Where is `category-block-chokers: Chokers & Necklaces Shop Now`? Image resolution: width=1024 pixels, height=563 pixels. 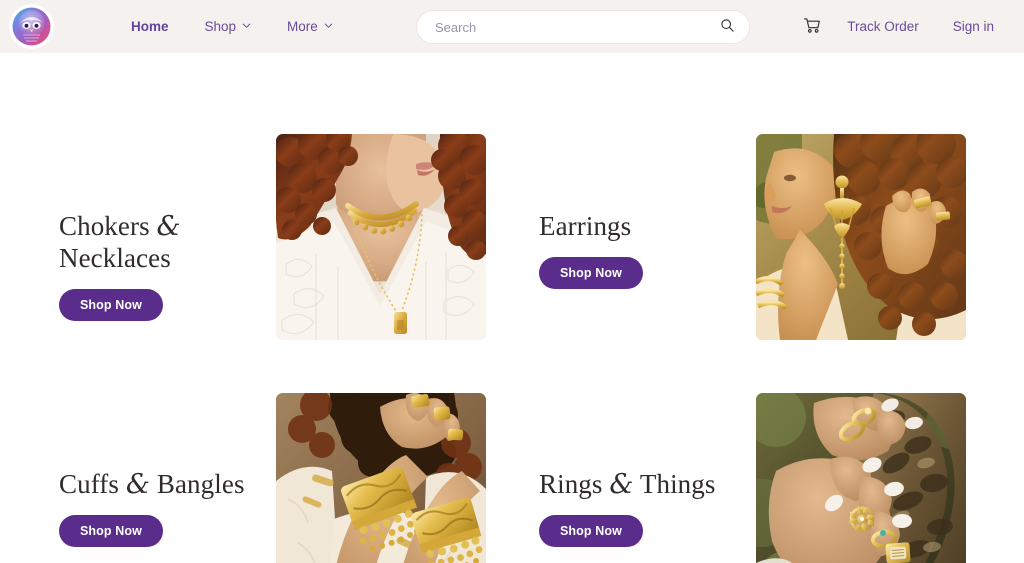
category-block-chokers: Chokers & Necklaces Shop Now is located at coordinates (159, 266).